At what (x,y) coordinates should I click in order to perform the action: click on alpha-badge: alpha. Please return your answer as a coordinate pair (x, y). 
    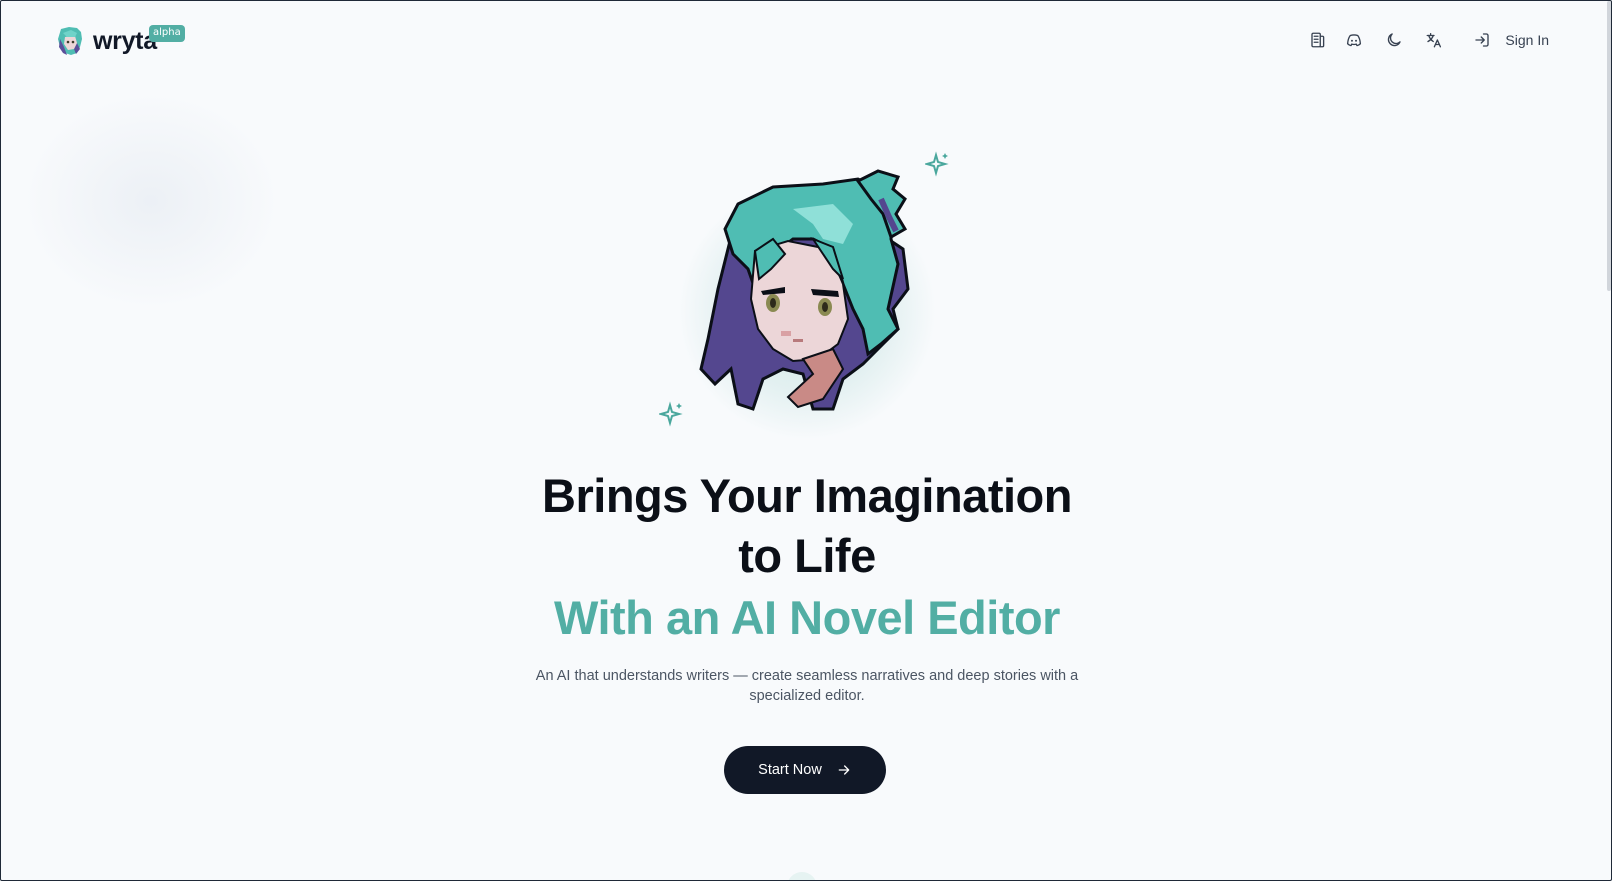
    Looking at the image, I should click on (167, 33).